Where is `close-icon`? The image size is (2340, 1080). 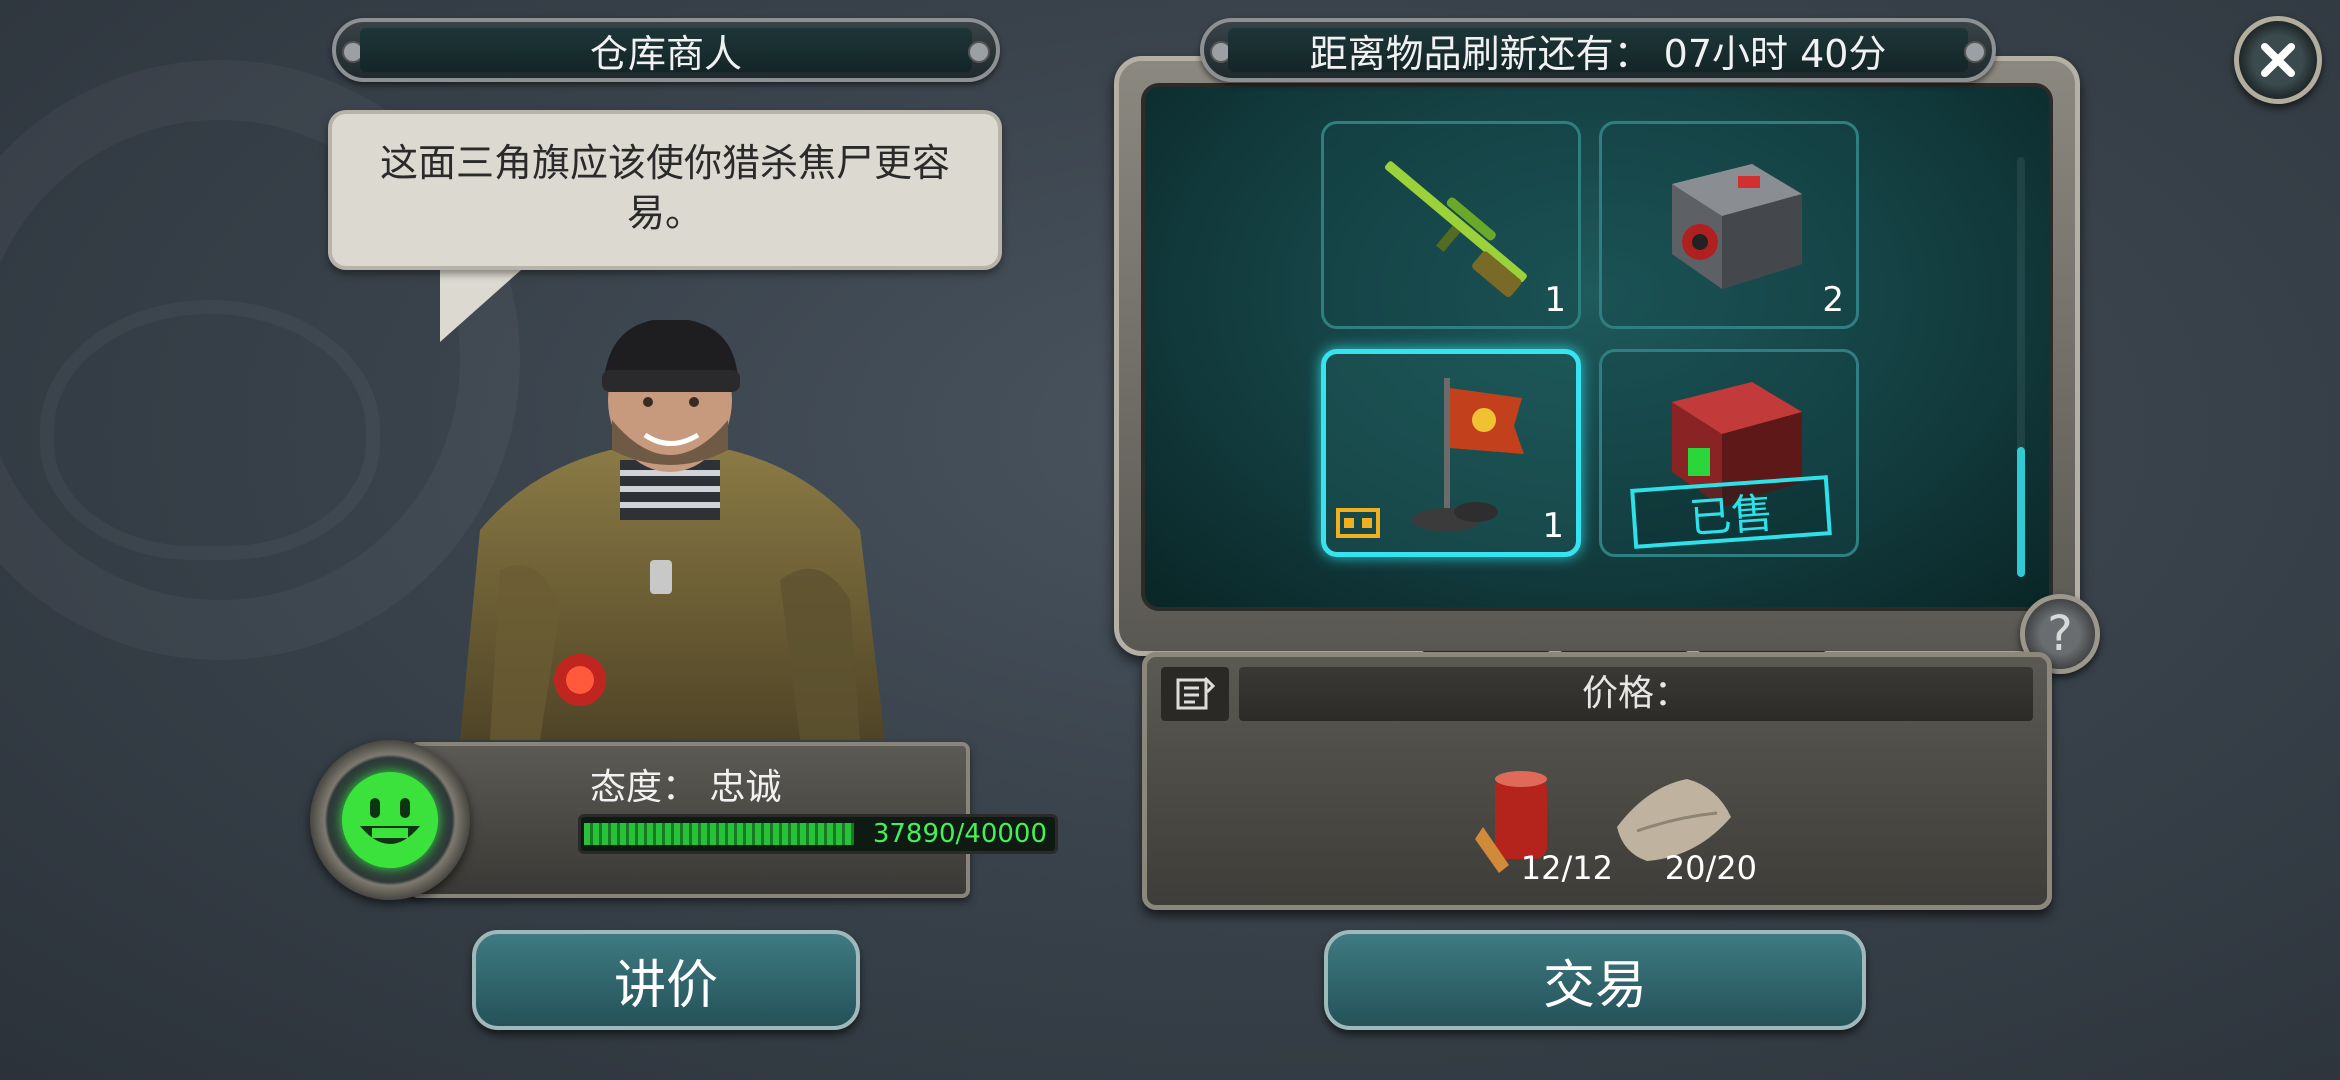
close-icon is located at coordinates (2278, 60).